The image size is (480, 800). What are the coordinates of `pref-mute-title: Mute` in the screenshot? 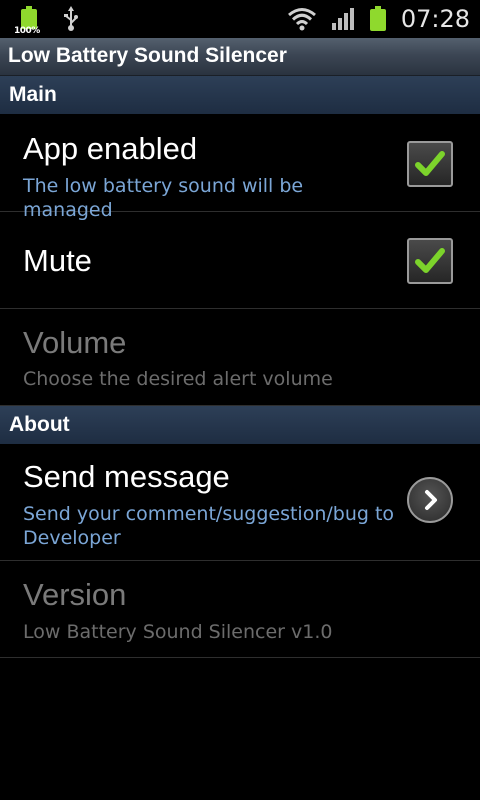 It's located at (57, 260).